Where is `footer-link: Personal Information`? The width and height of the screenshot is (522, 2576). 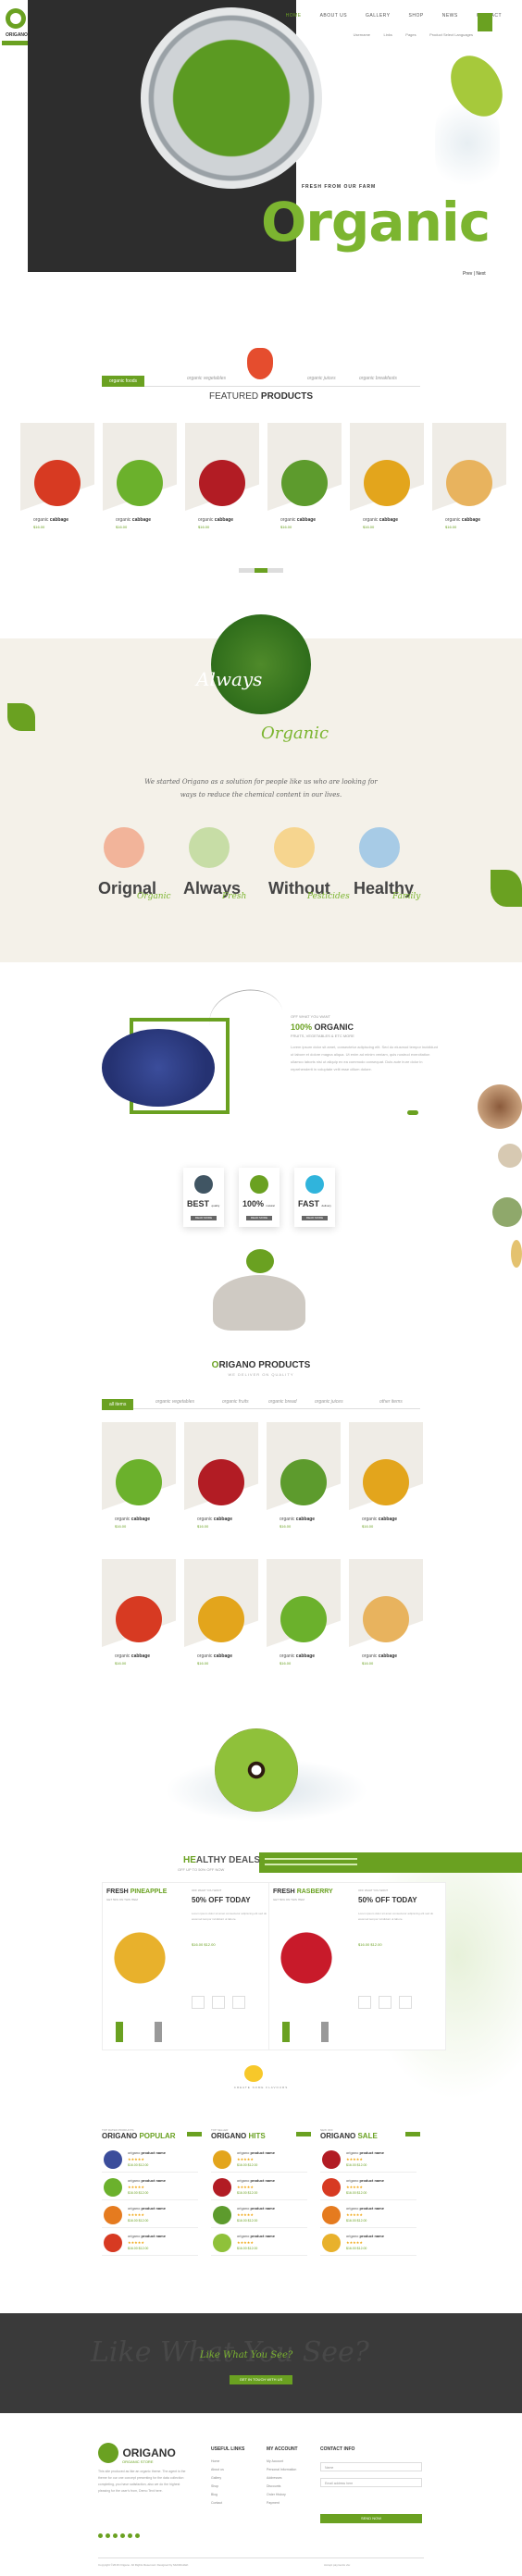 footer-link: Personal Information is located at coordinates (281, 2470).